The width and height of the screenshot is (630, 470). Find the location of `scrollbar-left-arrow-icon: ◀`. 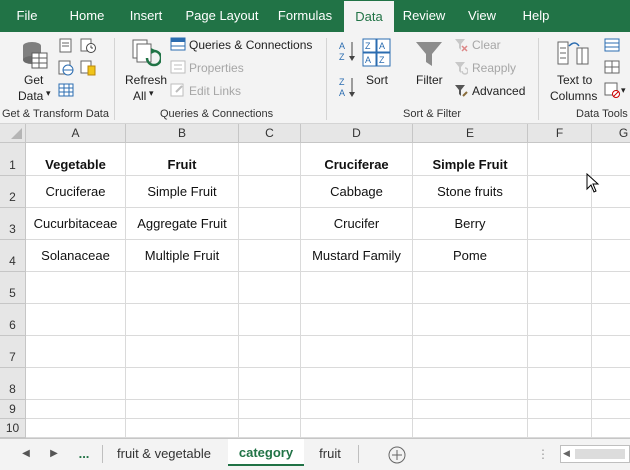

scrollbar-left-arrow-icon: ◀ is located at coordinates (566, 453).